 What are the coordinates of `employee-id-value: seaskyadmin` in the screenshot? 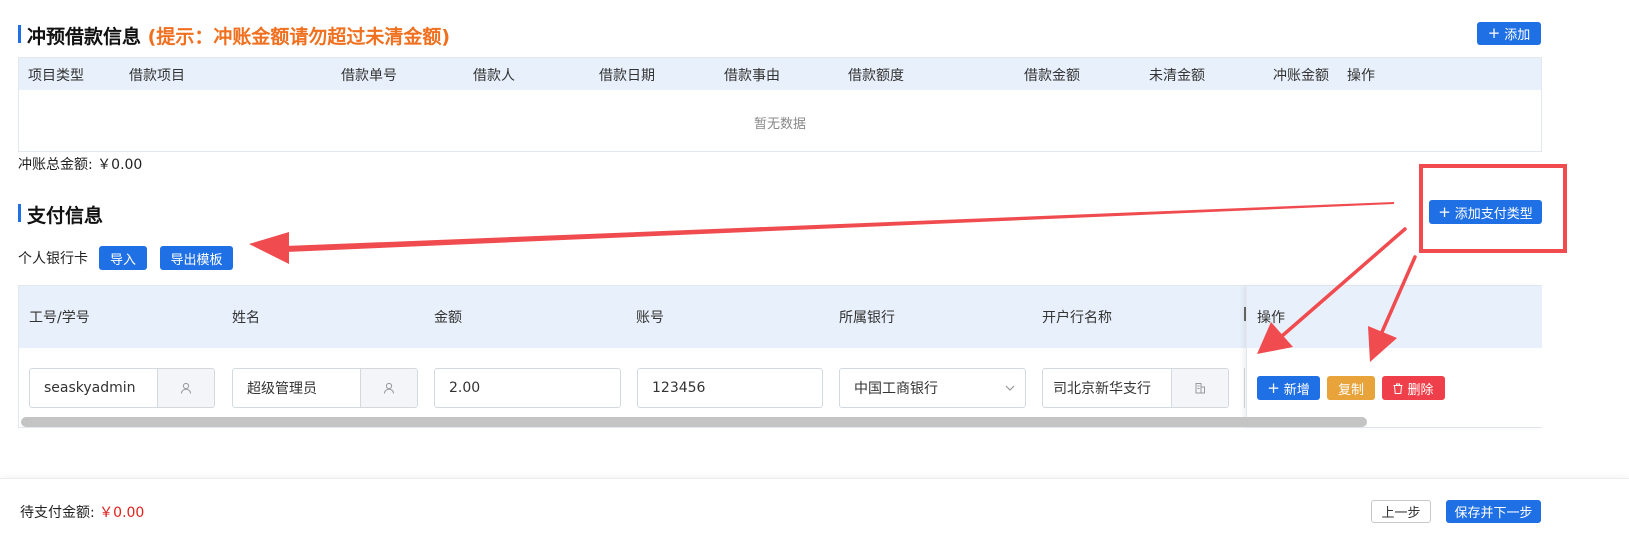 It's located at (90, 388).